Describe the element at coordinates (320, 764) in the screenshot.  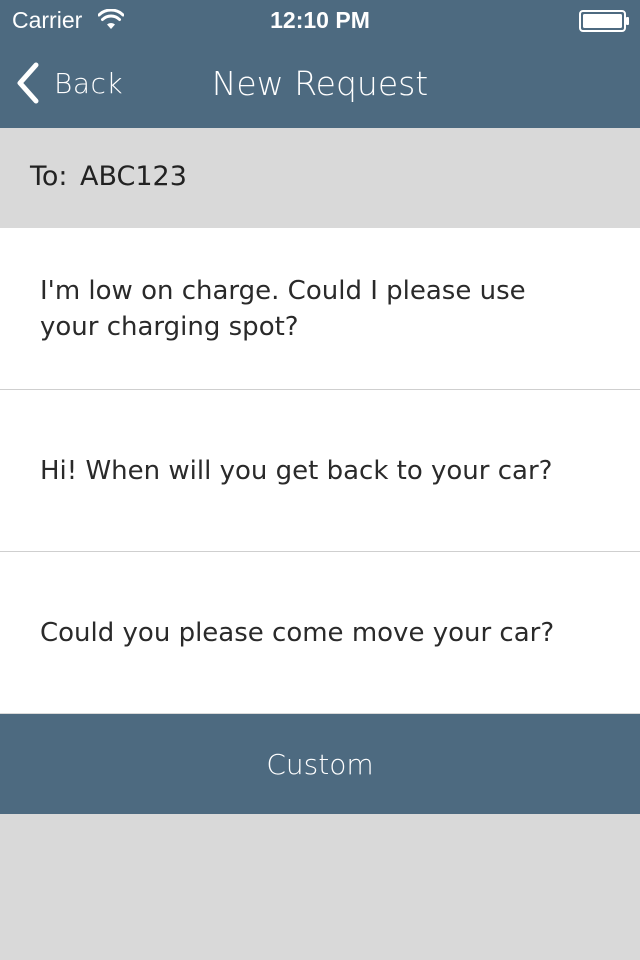
I see `custom-button: Custom` at that location.